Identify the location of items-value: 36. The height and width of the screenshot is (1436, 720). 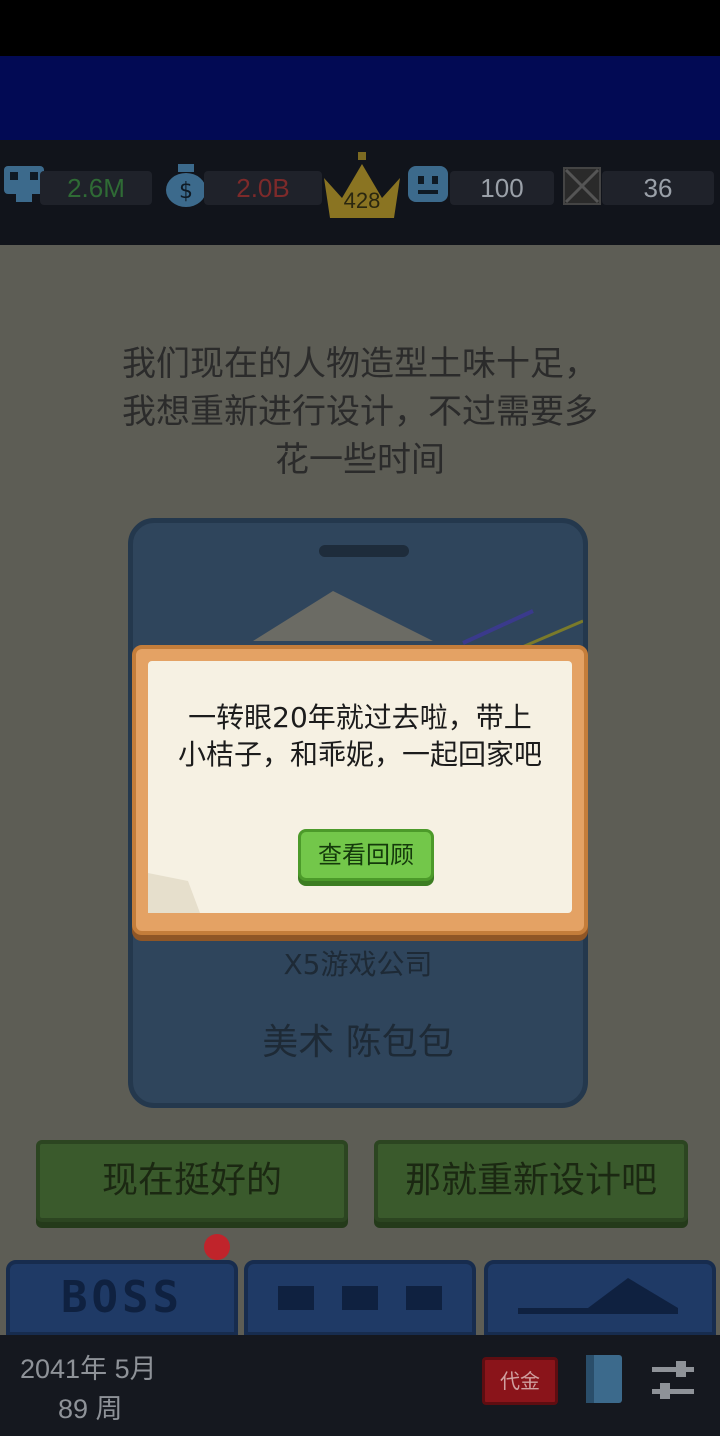
(658, 188).